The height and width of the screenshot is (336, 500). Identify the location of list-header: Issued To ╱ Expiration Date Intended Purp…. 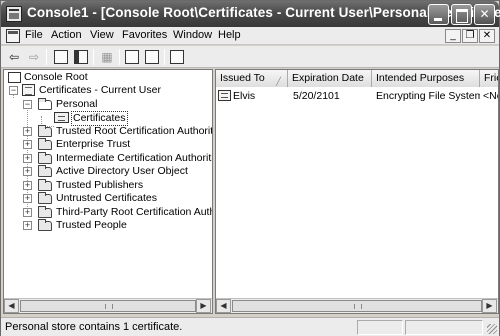
(357, 78).